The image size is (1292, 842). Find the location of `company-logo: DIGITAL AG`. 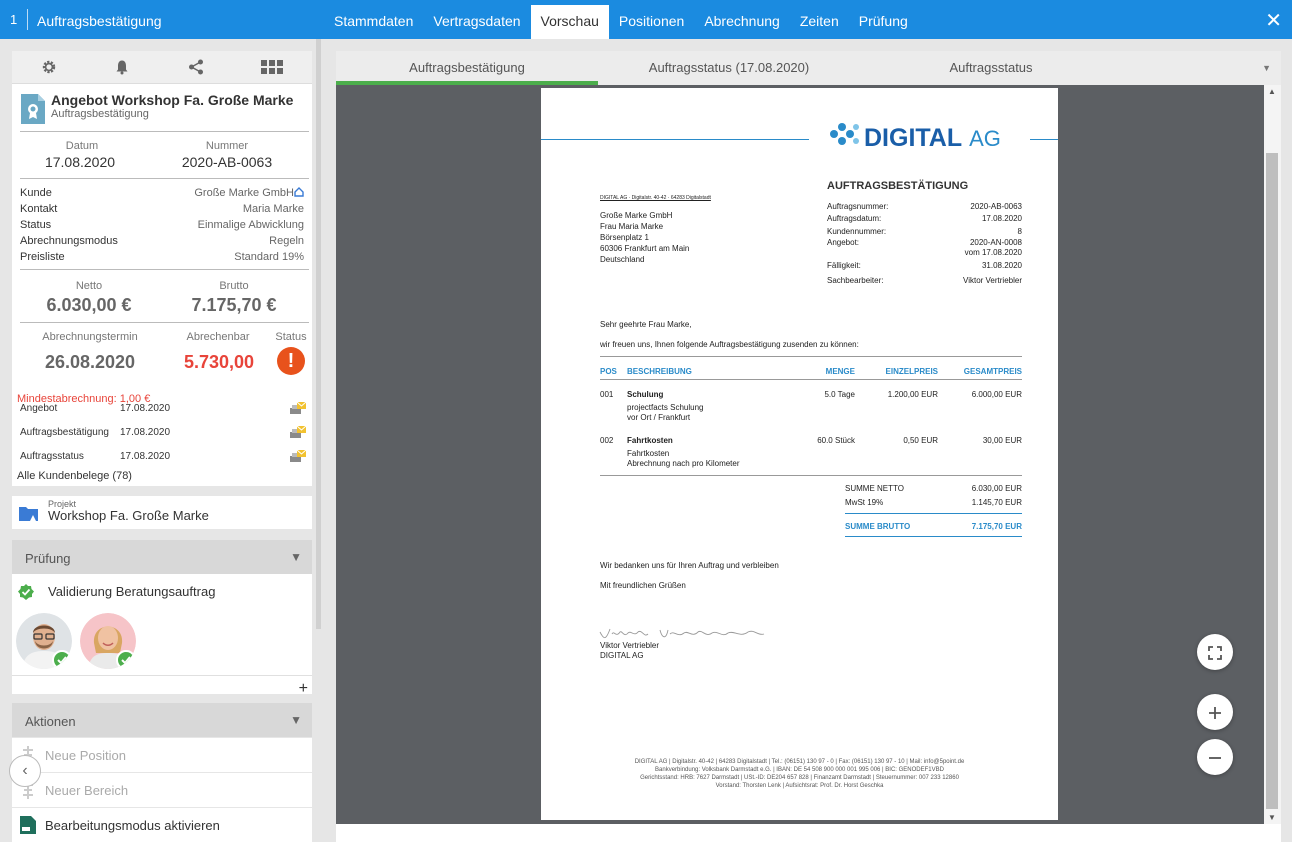

company-logo: DIGITAL AG is located at coordinates (932, 138).